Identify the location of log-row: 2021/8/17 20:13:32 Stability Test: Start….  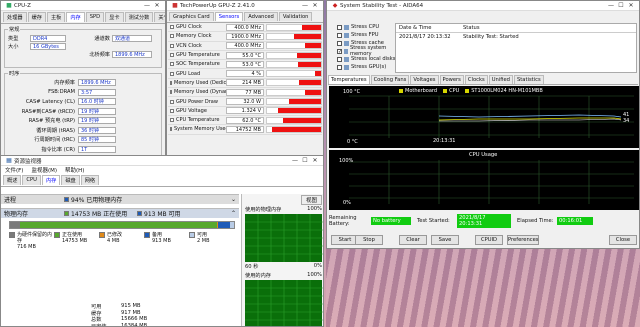
(516, 37).